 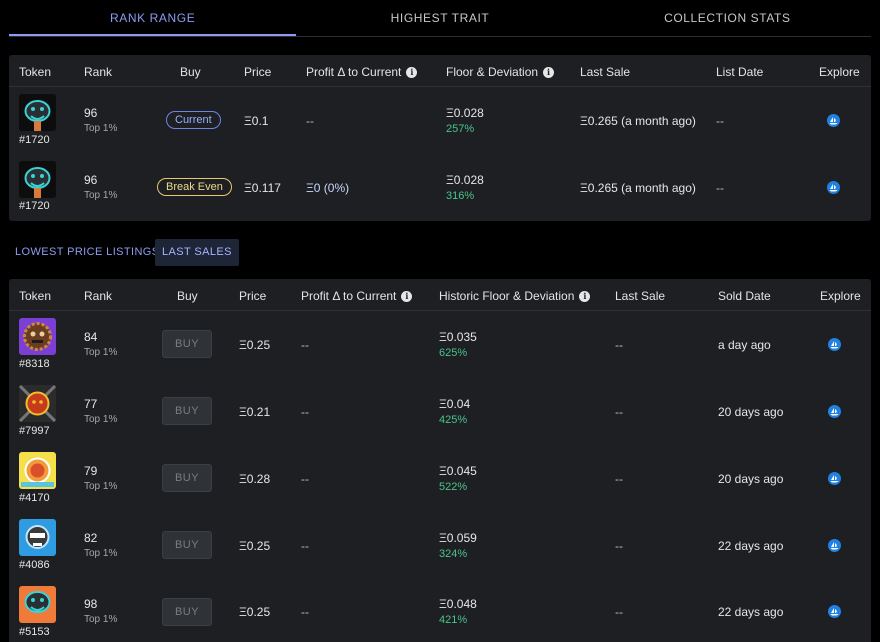 What do you see at coordinates (453, 554) in the screenshot?
I see `floor-deviation: 324%` at bounding box center [453, 554].